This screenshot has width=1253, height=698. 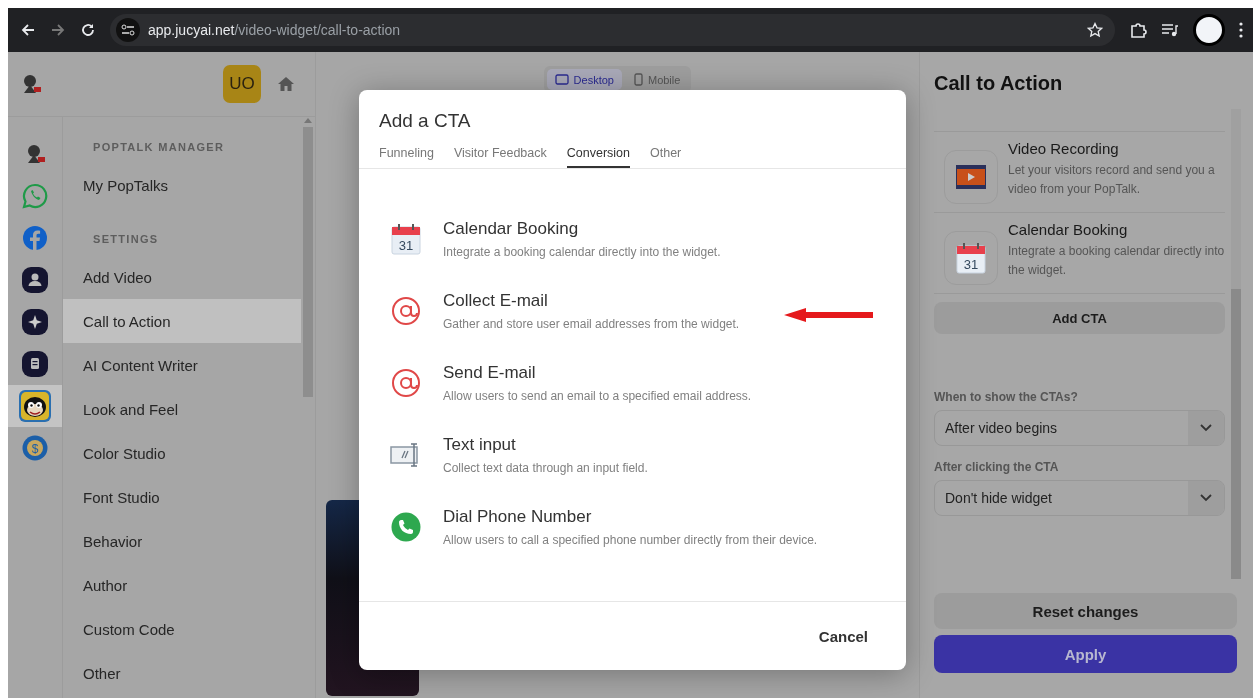 I want to click on dropdown: Don't hide widget, so click(x=1079, y=498).